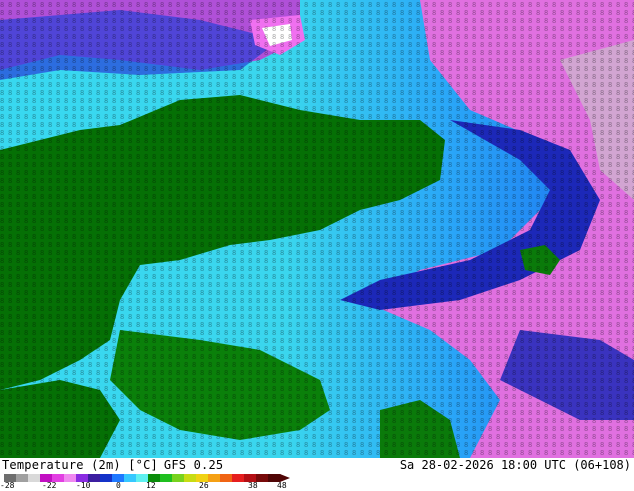  Describe the element at coordinates (193, 465) in the screenshot. I see `model-label: GFS 0.25` at that location.